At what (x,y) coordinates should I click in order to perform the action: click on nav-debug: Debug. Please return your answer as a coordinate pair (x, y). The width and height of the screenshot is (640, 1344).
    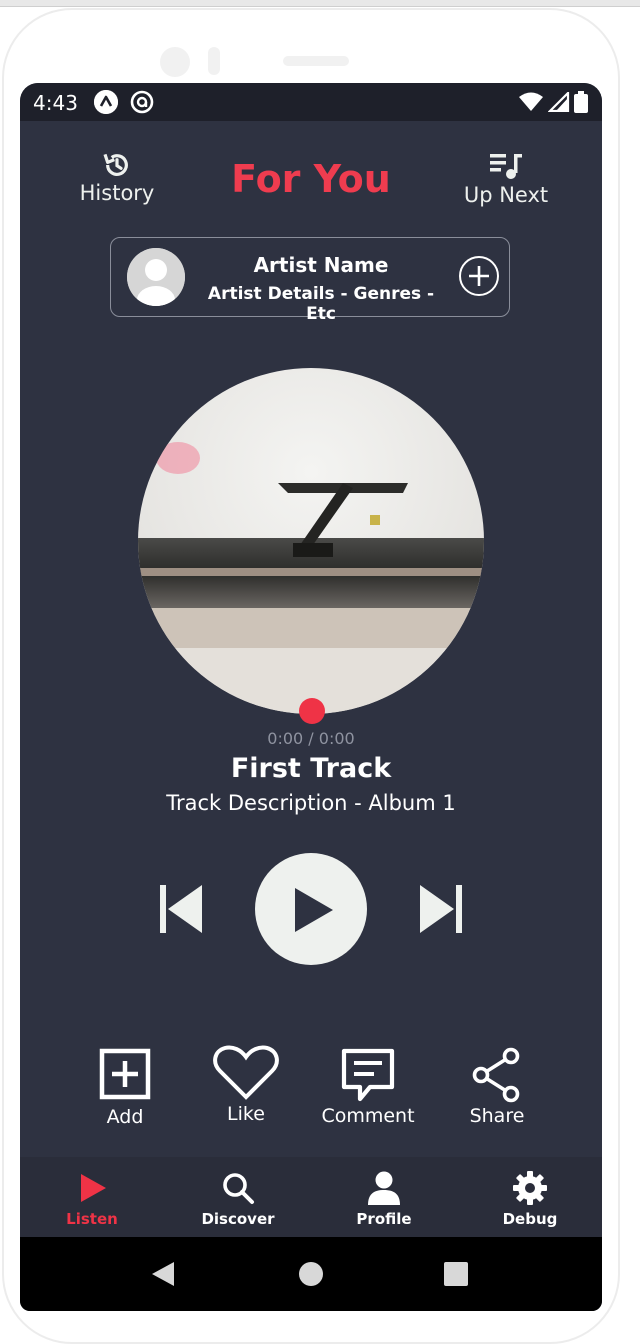
    Looking at the image, I should click on (530, 1197).